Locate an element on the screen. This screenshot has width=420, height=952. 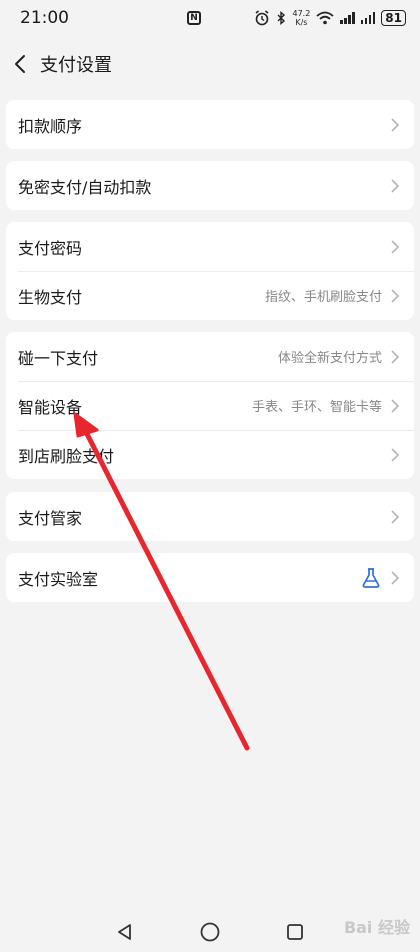
row-tap-to-pay: 碰一下支付 体验全新支付方式 is located at coordinates (210, 356).